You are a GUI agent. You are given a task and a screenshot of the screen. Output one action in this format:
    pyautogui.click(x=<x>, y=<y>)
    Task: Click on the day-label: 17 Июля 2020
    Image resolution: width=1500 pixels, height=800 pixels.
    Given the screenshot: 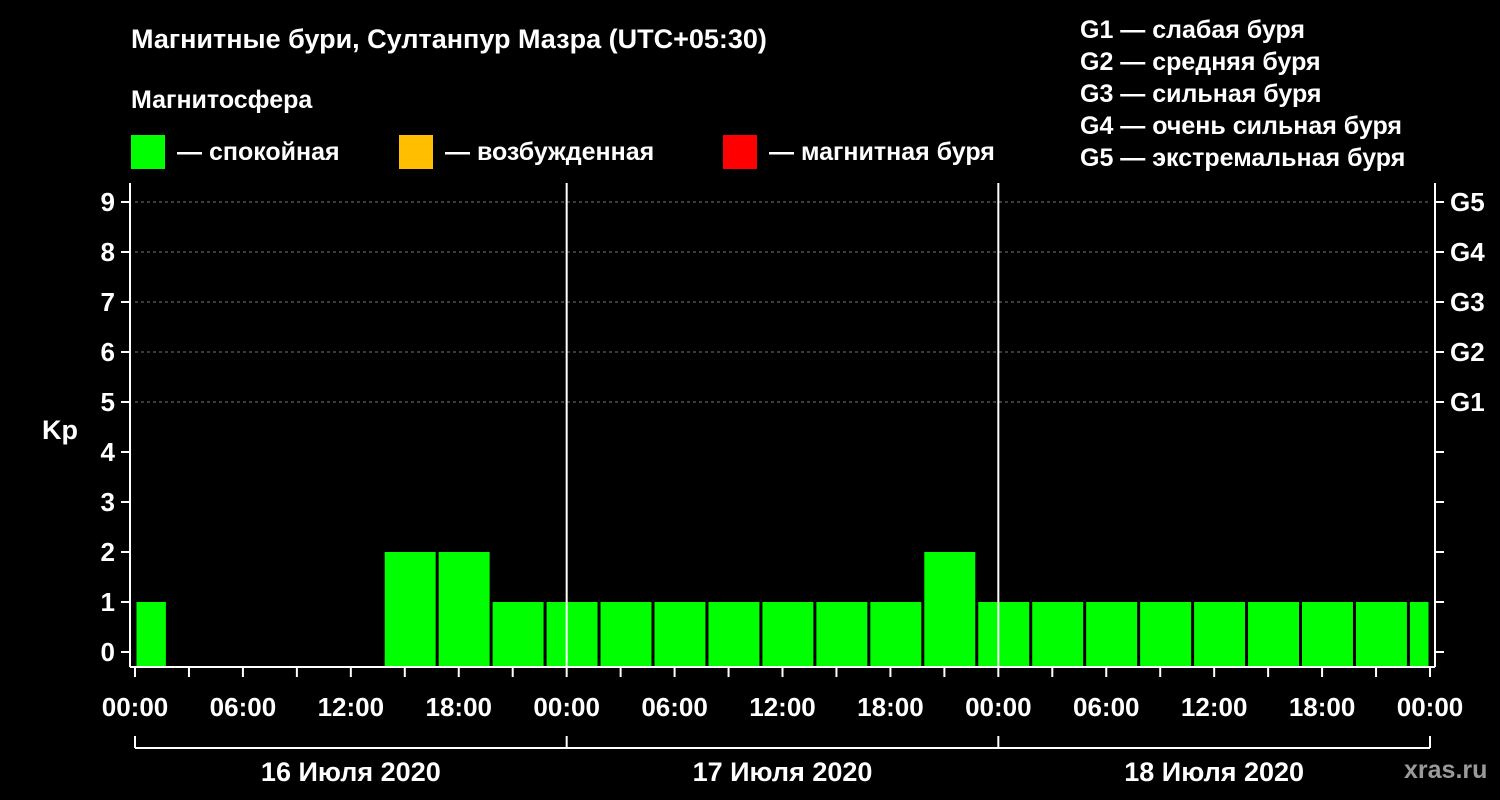 What is the action you would take?
    pyautogui.click(x=783, y=772)
    